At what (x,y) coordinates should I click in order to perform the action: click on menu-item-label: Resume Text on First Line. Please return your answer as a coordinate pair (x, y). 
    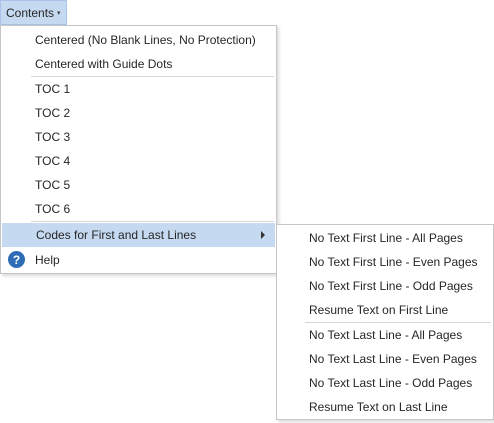
    Looking at the image, I should click on (379, 310).